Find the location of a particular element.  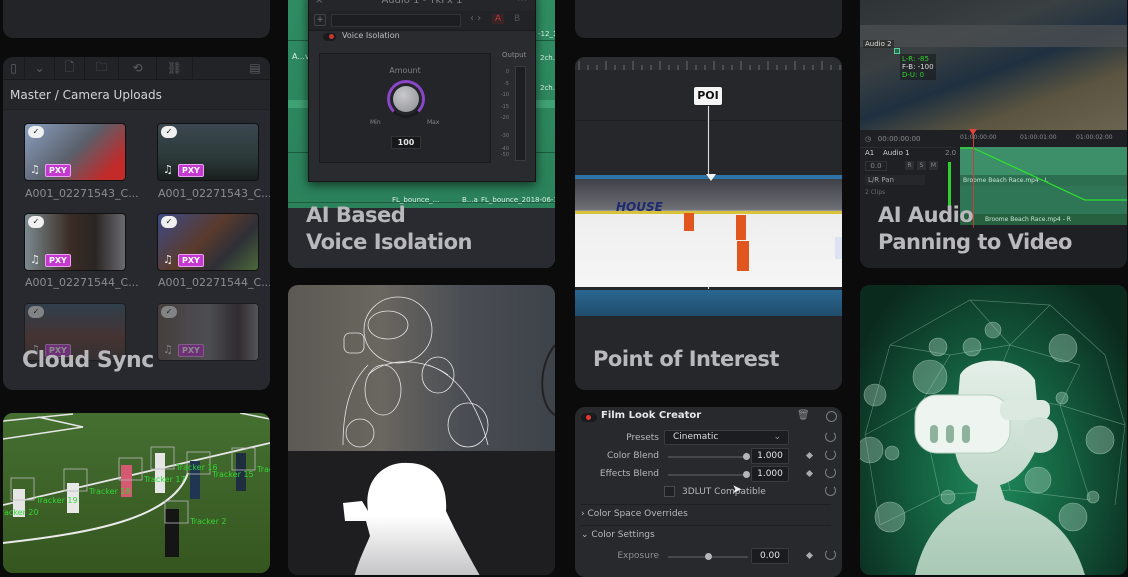

color-blend-row: Color Blend 1.000 is located at coordinates (708, 457).